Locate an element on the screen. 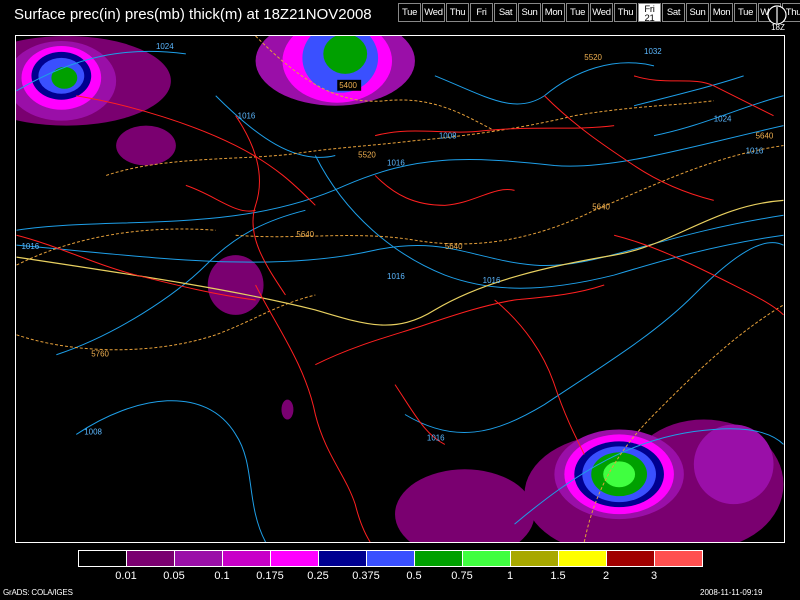 Image resolution: width=800 pixels, height=600 pixels. legend-labels: 0.01 0.05 0.1 0.175 0.25 0.375 0.5 0.75 1 1.5 2 3 is located at coordinates (428, 577).